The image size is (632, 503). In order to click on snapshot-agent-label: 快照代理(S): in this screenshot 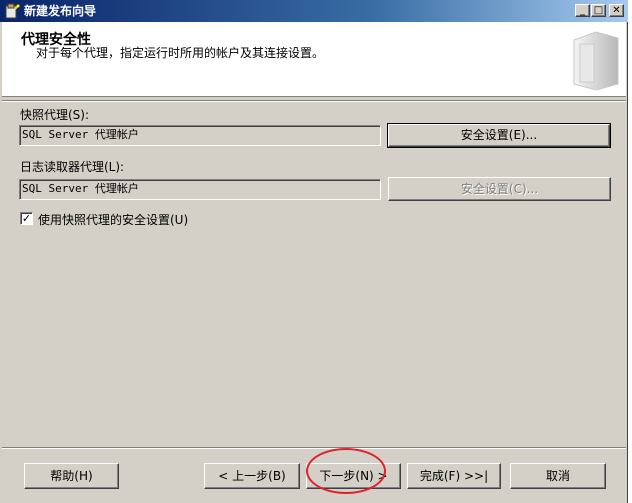, I will do `click(55, 115)`.